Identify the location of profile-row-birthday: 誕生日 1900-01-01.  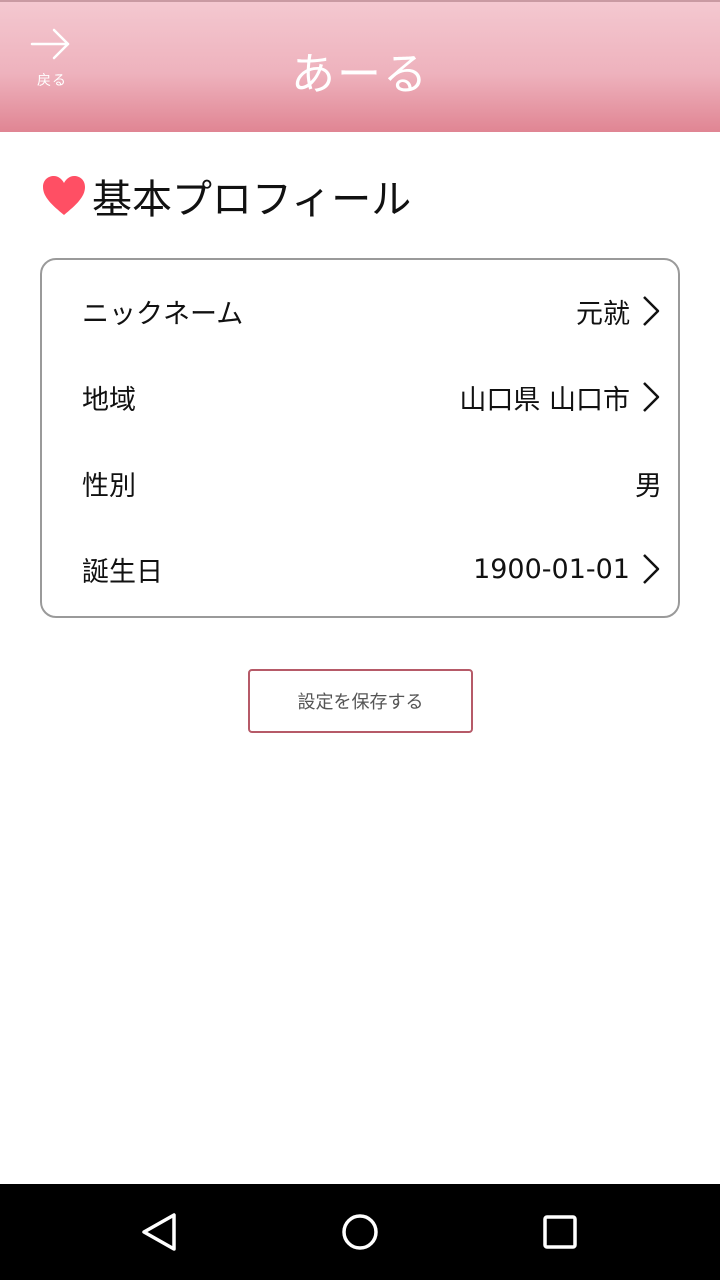
(360, 569).